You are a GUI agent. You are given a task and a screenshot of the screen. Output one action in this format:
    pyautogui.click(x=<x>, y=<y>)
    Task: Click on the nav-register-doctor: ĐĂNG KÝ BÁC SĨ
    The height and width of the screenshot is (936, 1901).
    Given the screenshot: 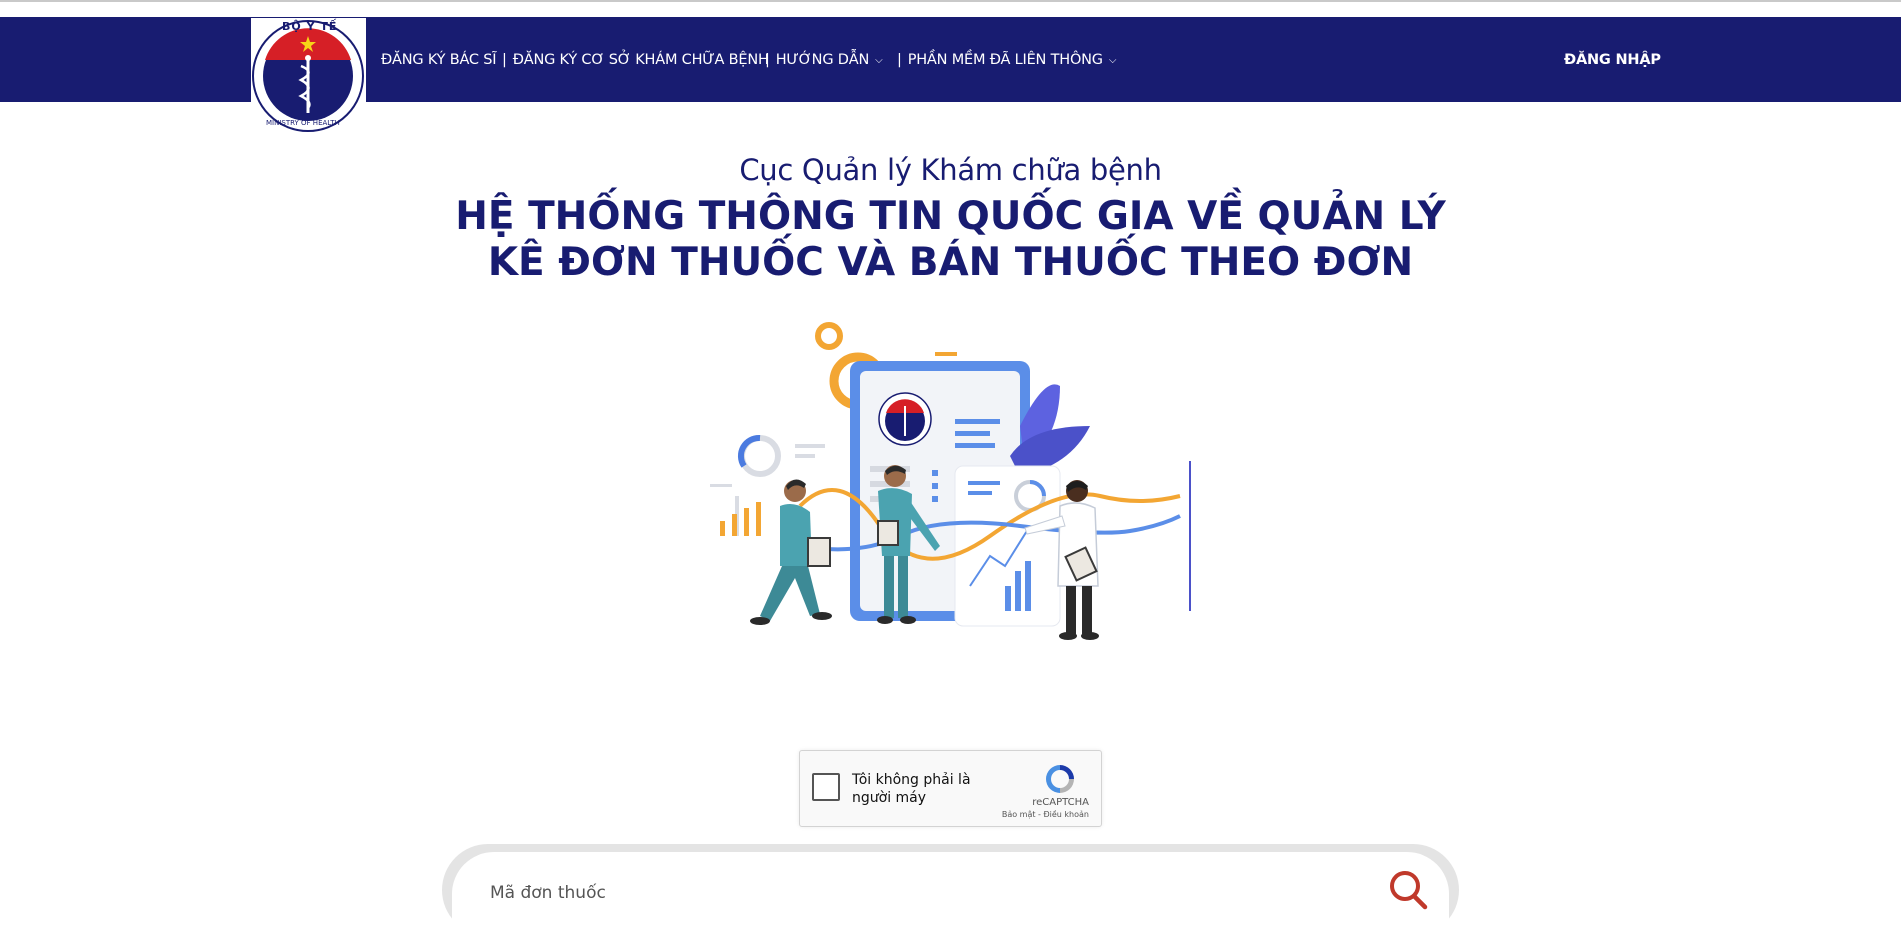 What is the action you would take?
    pyautogui.click(x=439, y=60)
    